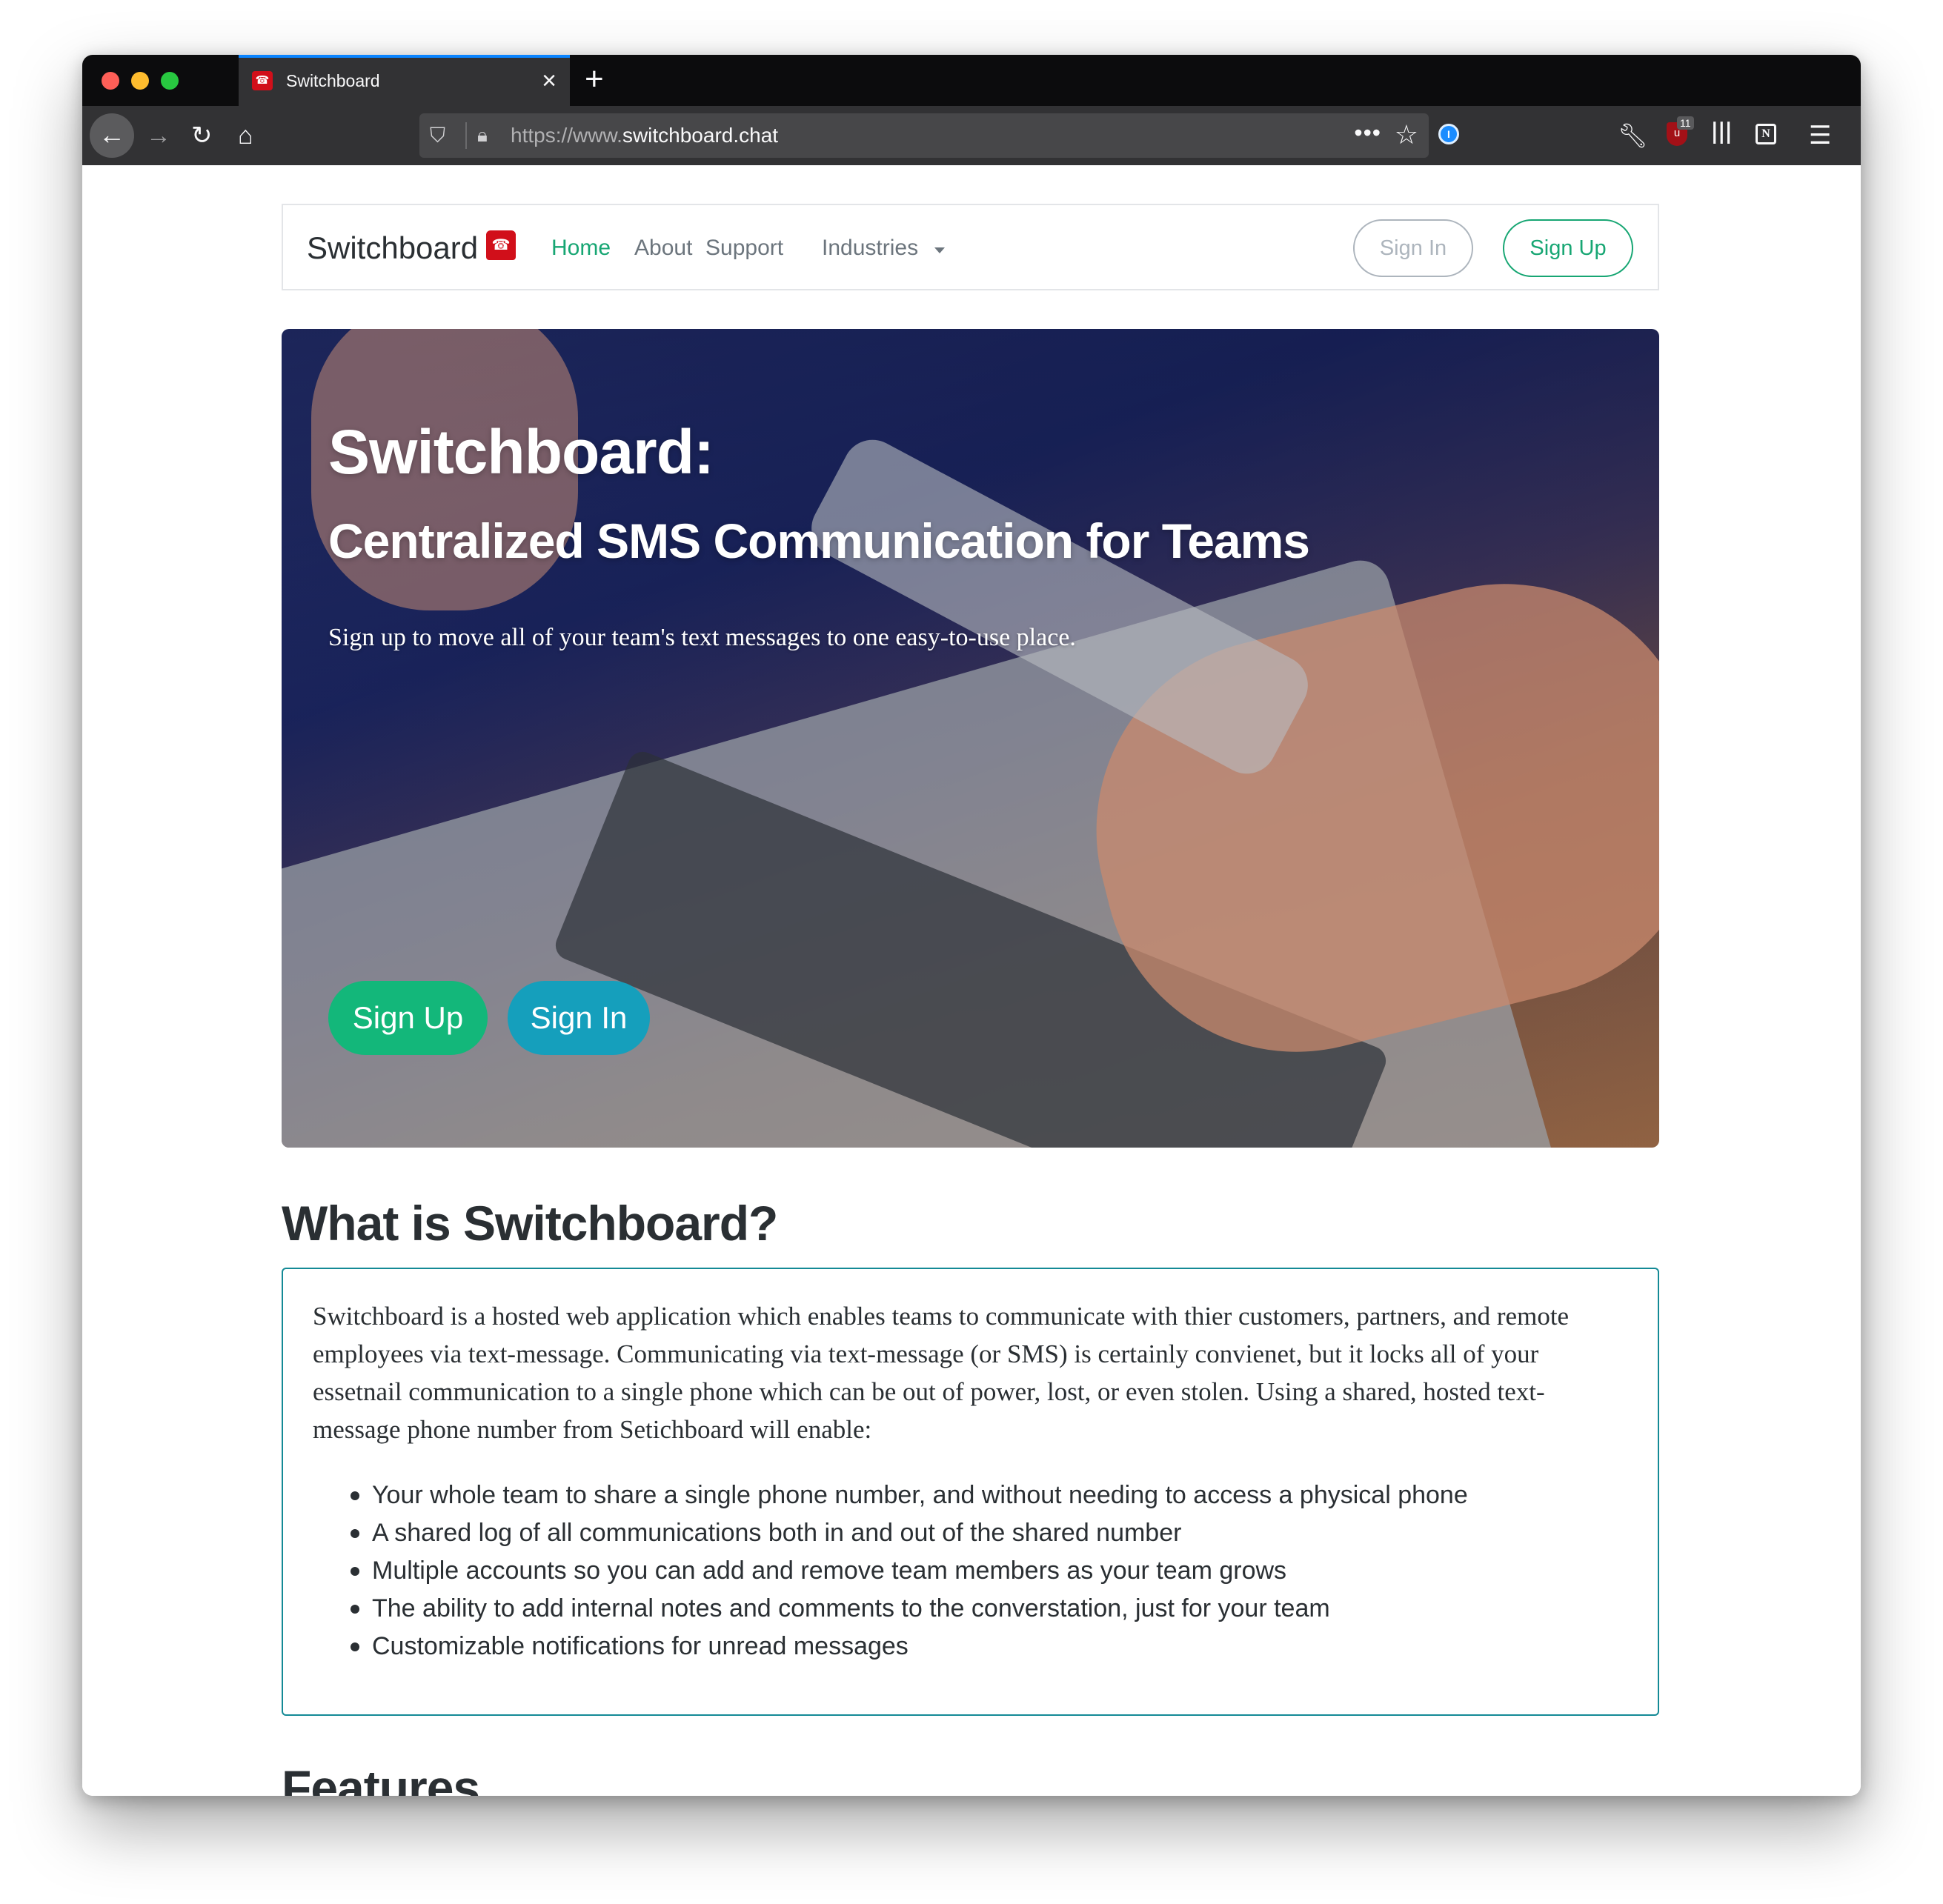  What do you see at coordinates (408, 1018) in the screenshot?
I see `hero-sign-up-button: Sign Up` at bounding box center [408, 1018].